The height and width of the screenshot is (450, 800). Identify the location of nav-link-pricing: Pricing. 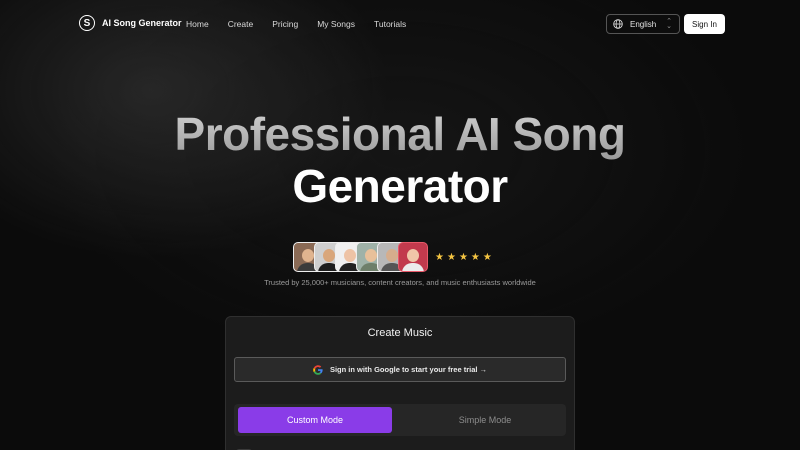
(285, 24).